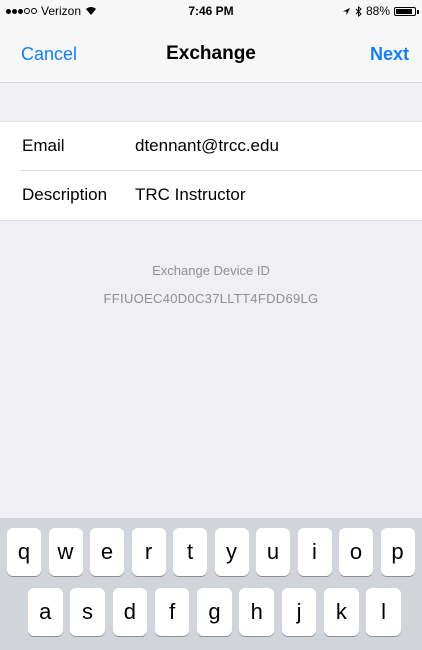 The height and width of the screenshot is (650, 422). Describe the element at coordinates (406, 11) in the screenshot. I see `battery-icon` at that location.